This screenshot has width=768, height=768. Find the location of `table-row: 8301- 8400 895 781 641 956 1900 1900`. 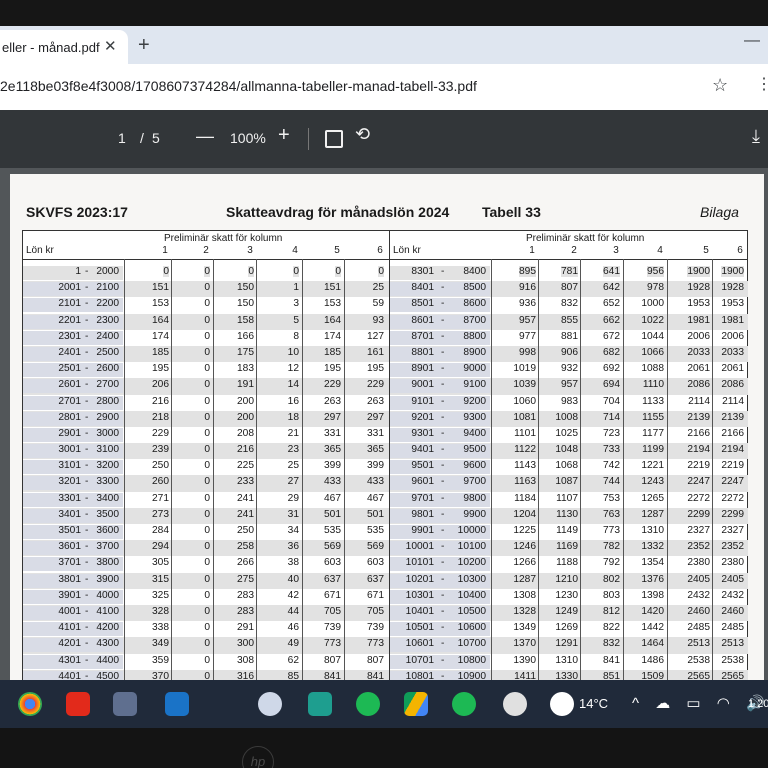

table-row: 8301- 8400 895 781 641 956 1900 1900 is located at coordinates (569, 273).